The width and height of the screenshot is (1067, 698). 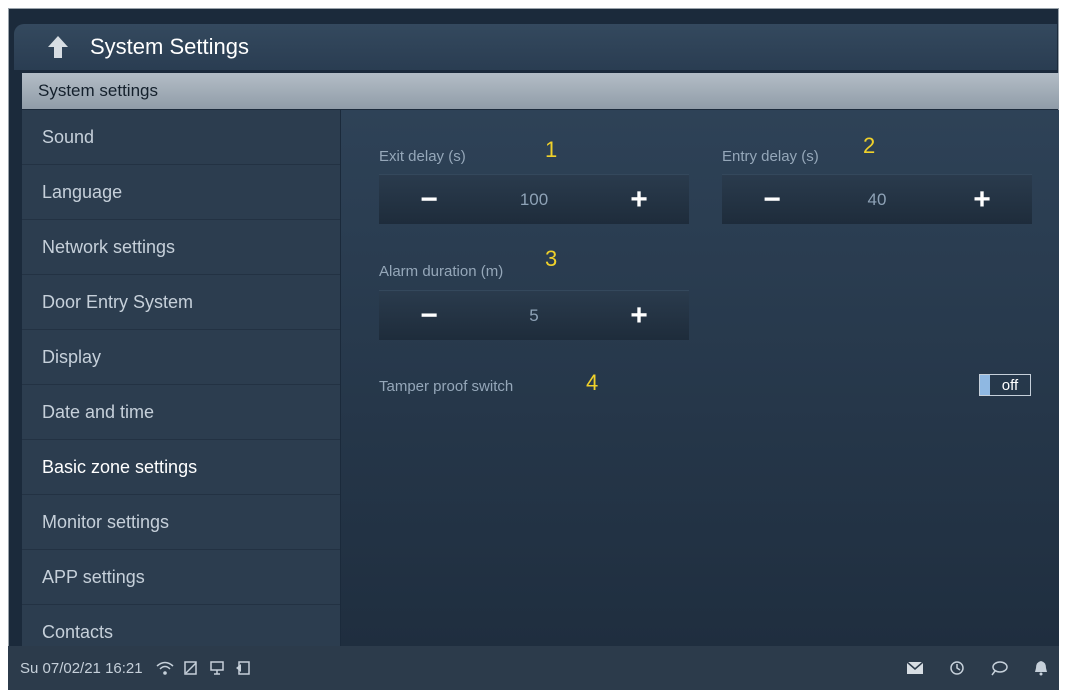 I want to click on entry-delay-plus-button: +, so click(x=982, y=200).